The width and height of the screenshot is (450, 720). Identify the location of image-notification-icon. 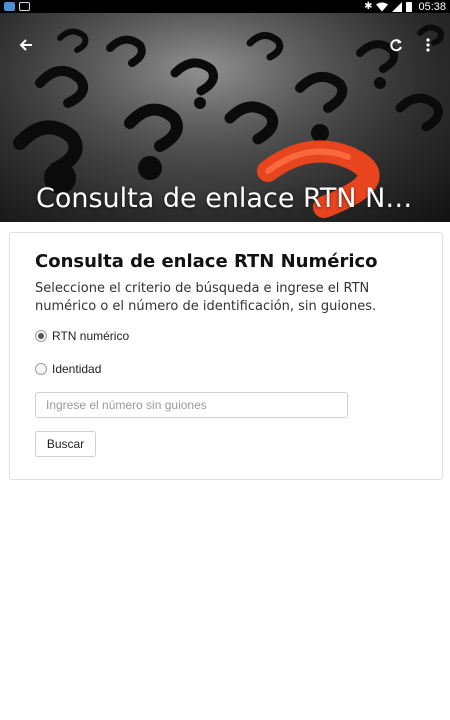
(24, 6).